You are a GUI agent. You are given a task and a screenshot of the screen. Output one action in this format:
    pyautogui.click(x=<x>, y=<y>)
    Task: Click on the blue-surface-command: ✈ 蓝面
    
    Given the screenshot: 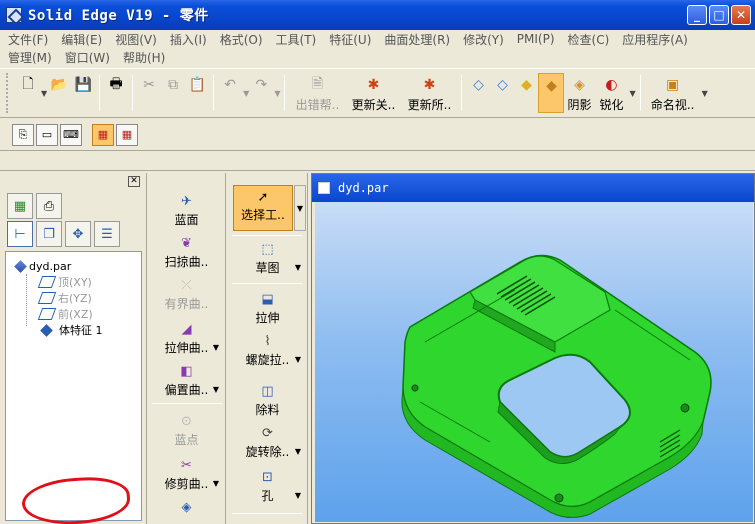 What is the action you would take?
    pyautogui.click(x=186, y=210)
    